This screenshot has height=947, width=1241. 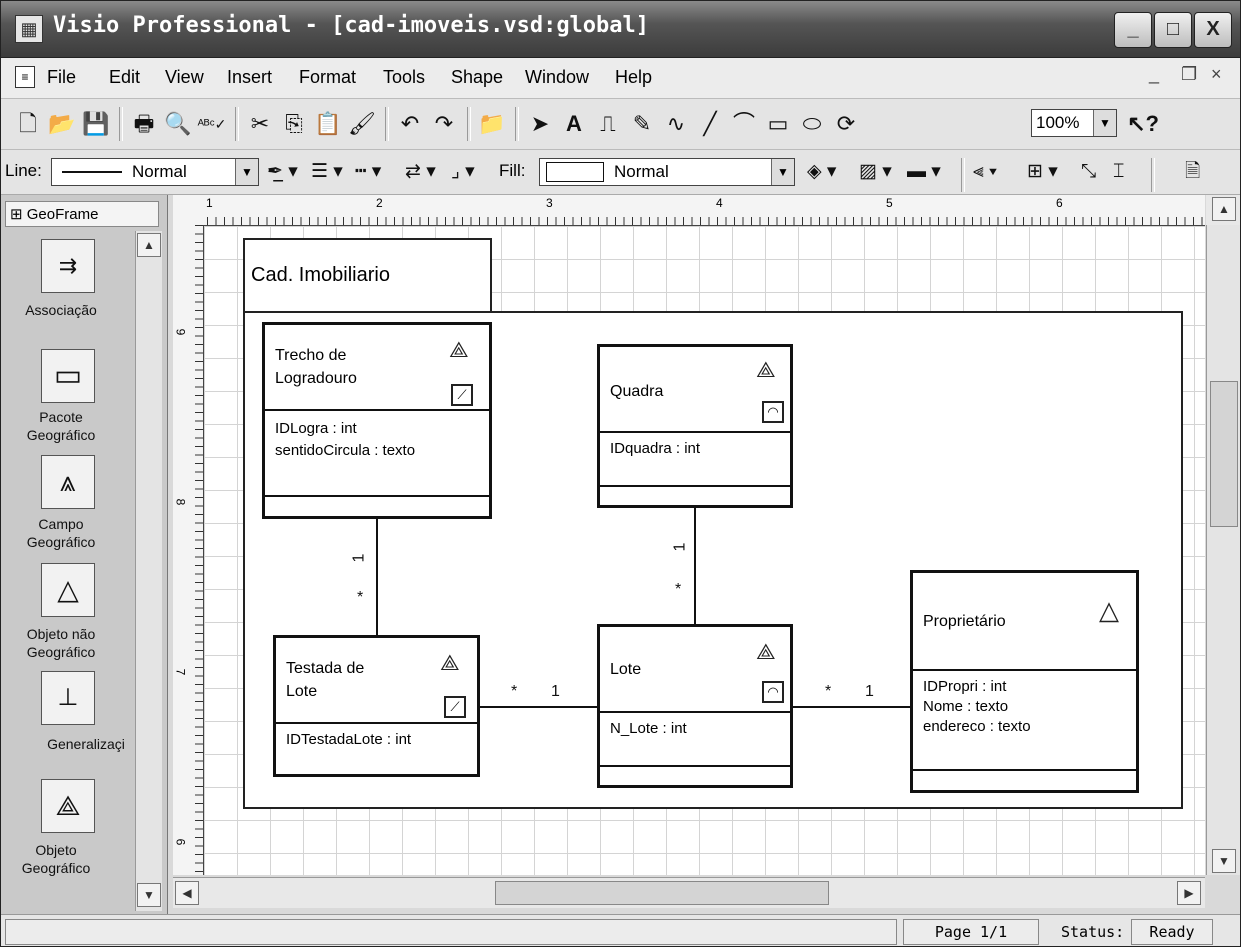 I want to click on drawing-vertical-scrollbar: ▲ ▼, so click(x=1223, y=536).